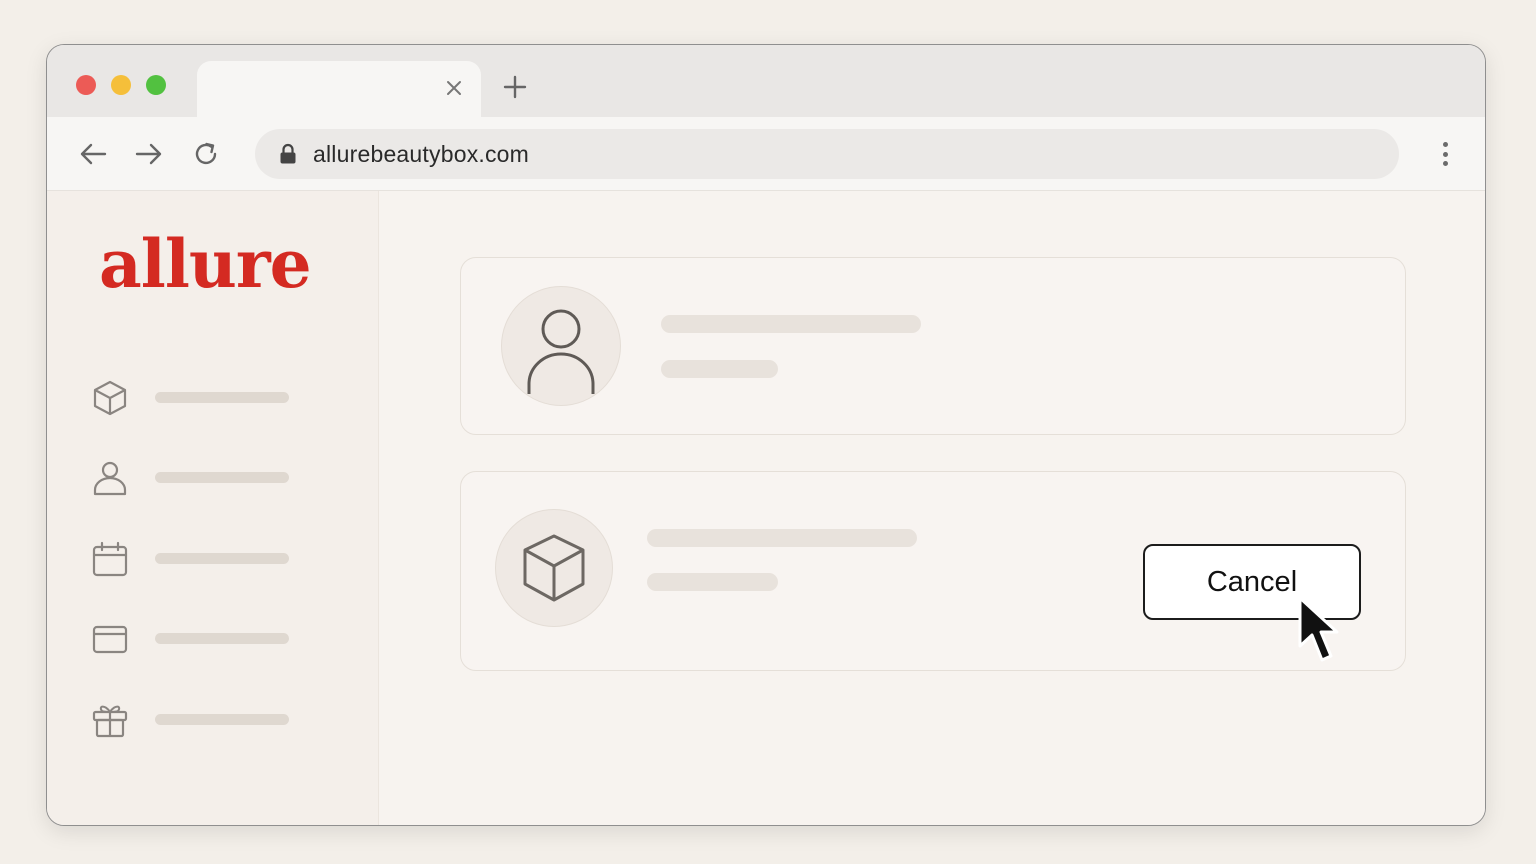  I want to click on sidebar-item-gift, so click(221, 719).